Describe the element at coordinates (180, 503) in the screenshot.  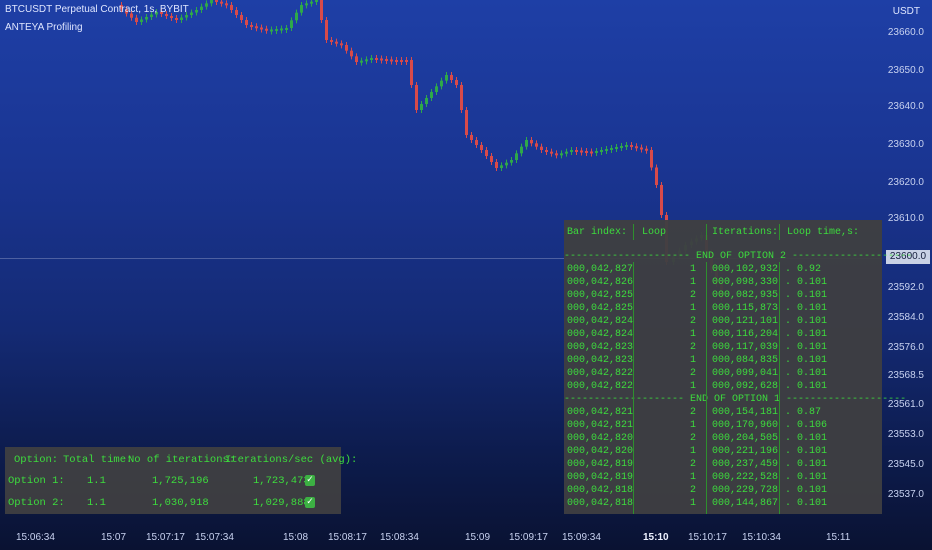
I see `iterations: 1,030,918` at that location.